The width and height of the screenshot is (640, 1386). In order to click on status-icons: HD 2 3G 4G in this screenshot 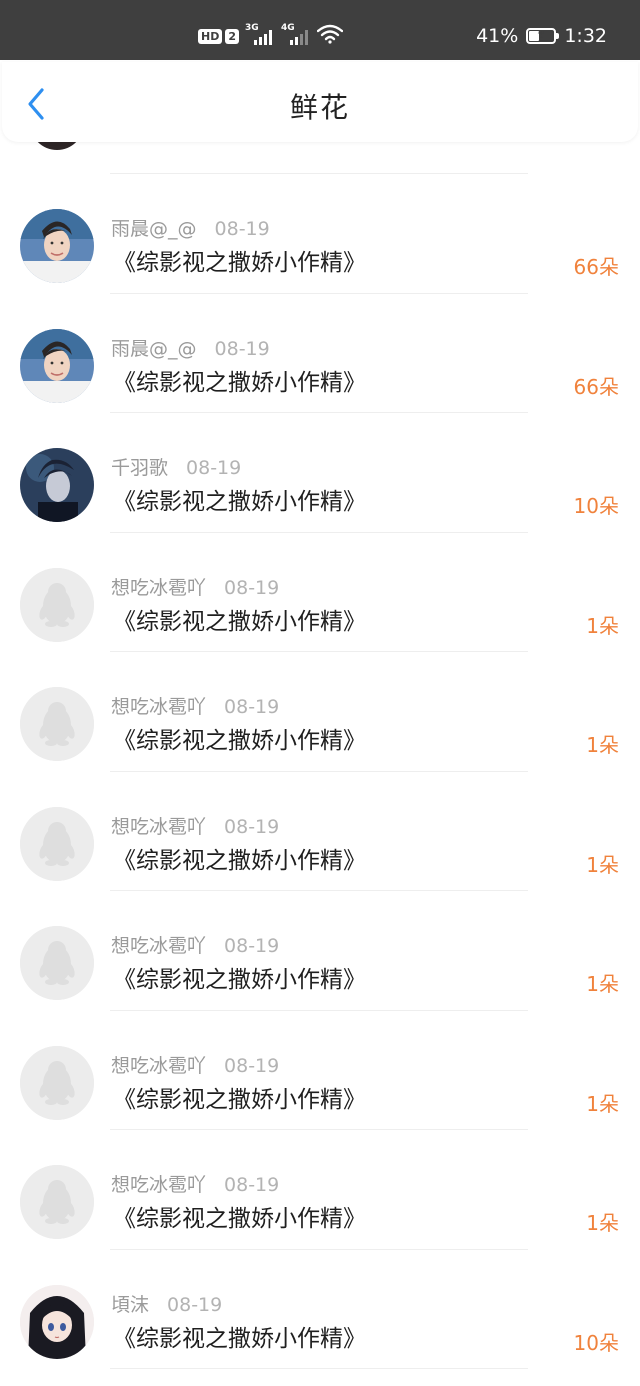, I will do `click(271, 36)`.